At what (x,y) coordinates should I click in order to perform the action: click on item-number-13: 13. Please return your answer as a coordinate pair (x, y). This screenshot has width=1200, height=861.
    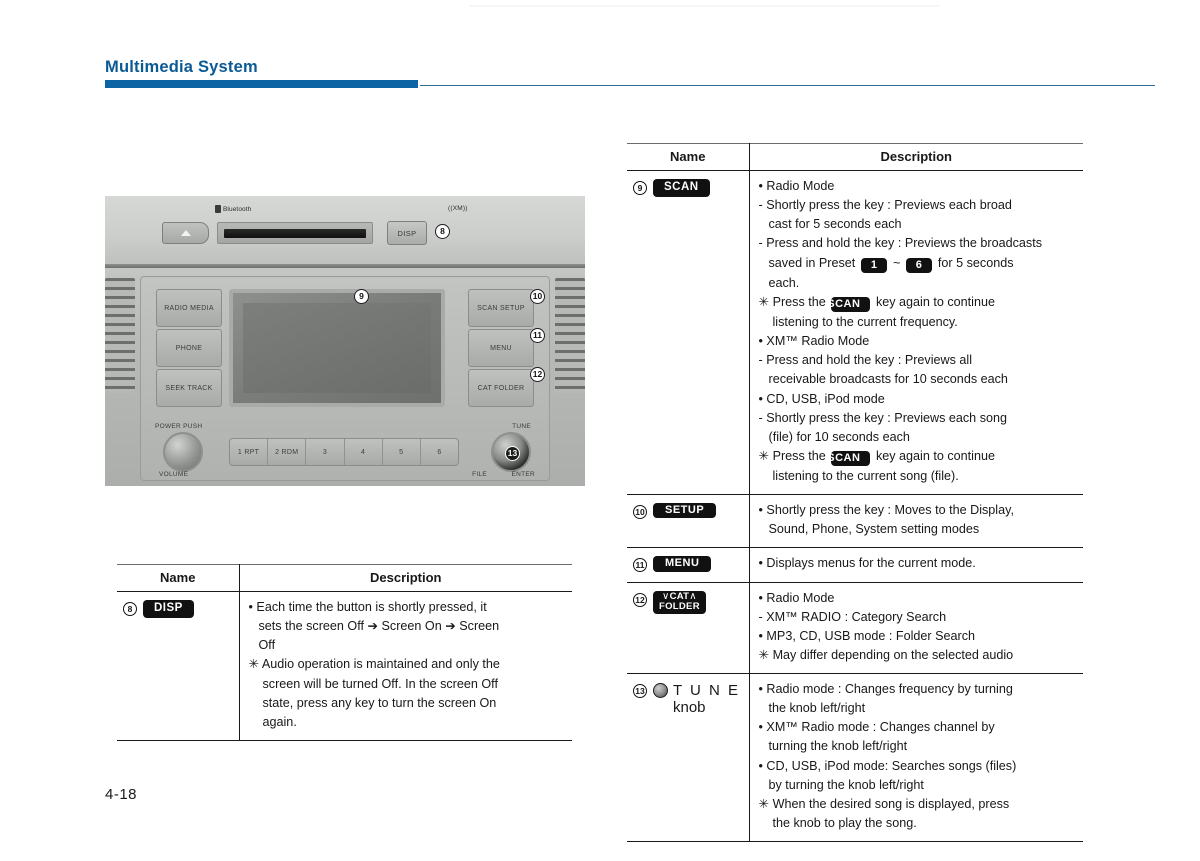
    Looking at the image, I should click on (640, 691).